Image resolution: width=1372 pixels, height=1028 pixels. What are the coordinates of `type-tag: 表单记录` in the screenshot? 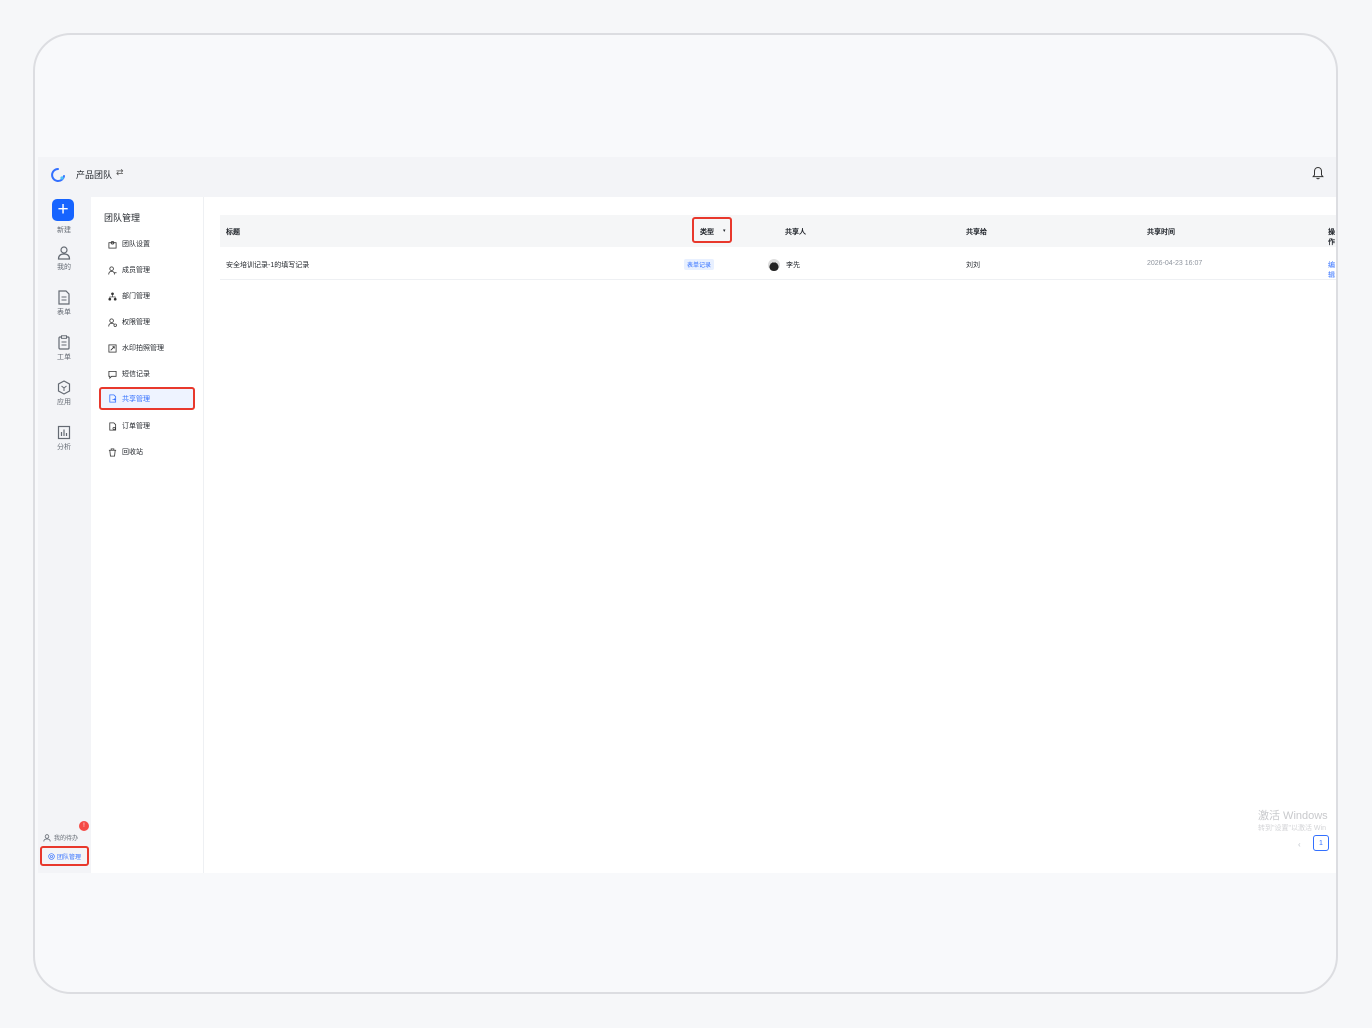 It's located at (699, 264).